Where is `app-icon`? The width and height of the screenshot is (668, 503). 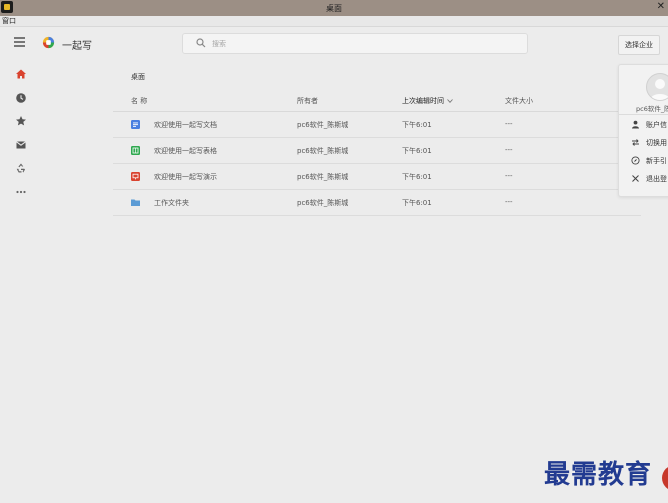 app-icon is located at coordinates (7, 7).